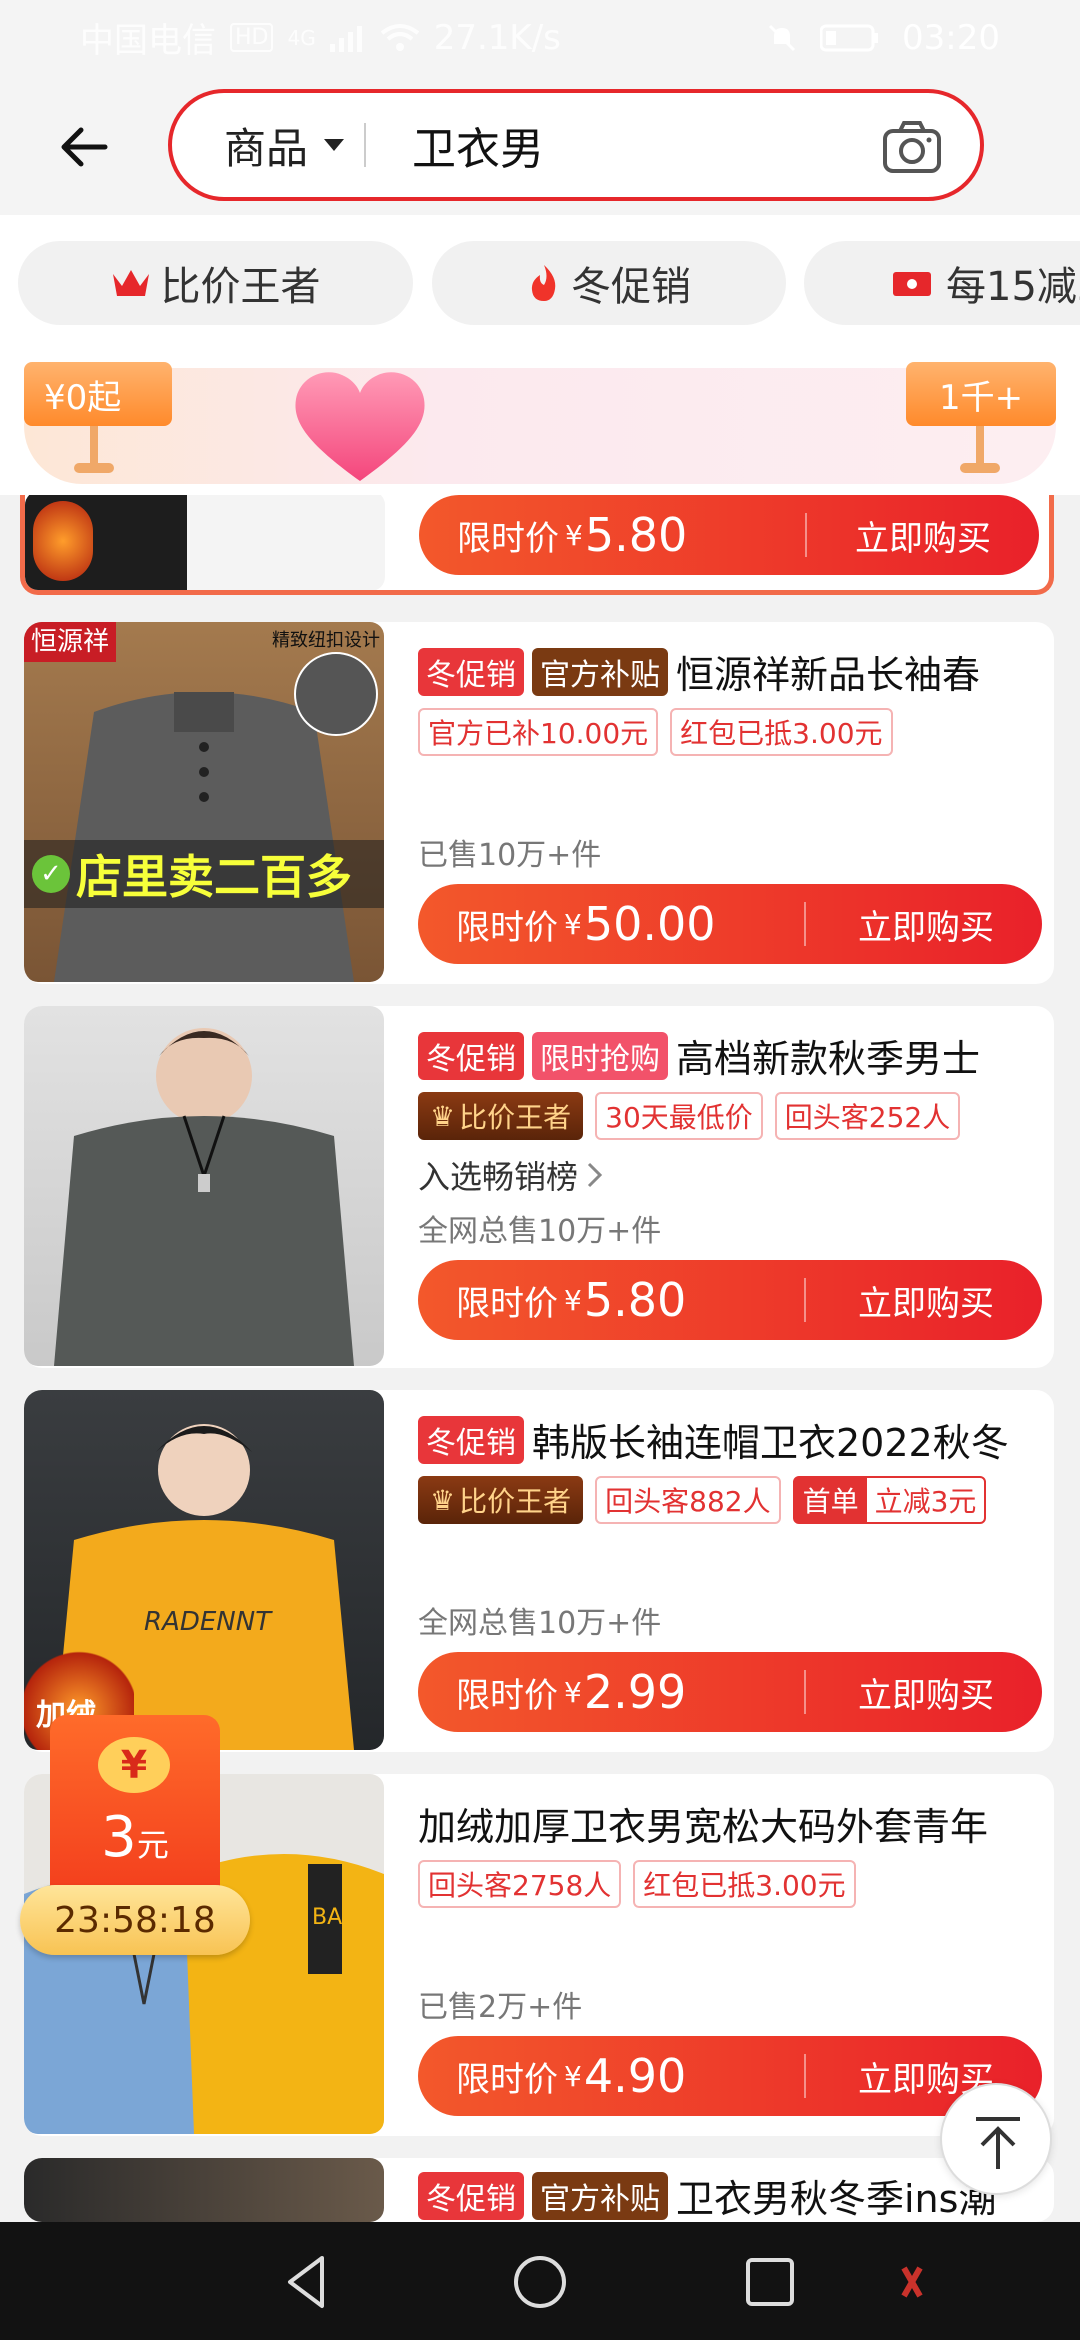 This screenshot has width=1080, height=2340. Describe the element at coordinates (830, 1500) in the screenshot. I see `first-order-label: 首单` at that location.